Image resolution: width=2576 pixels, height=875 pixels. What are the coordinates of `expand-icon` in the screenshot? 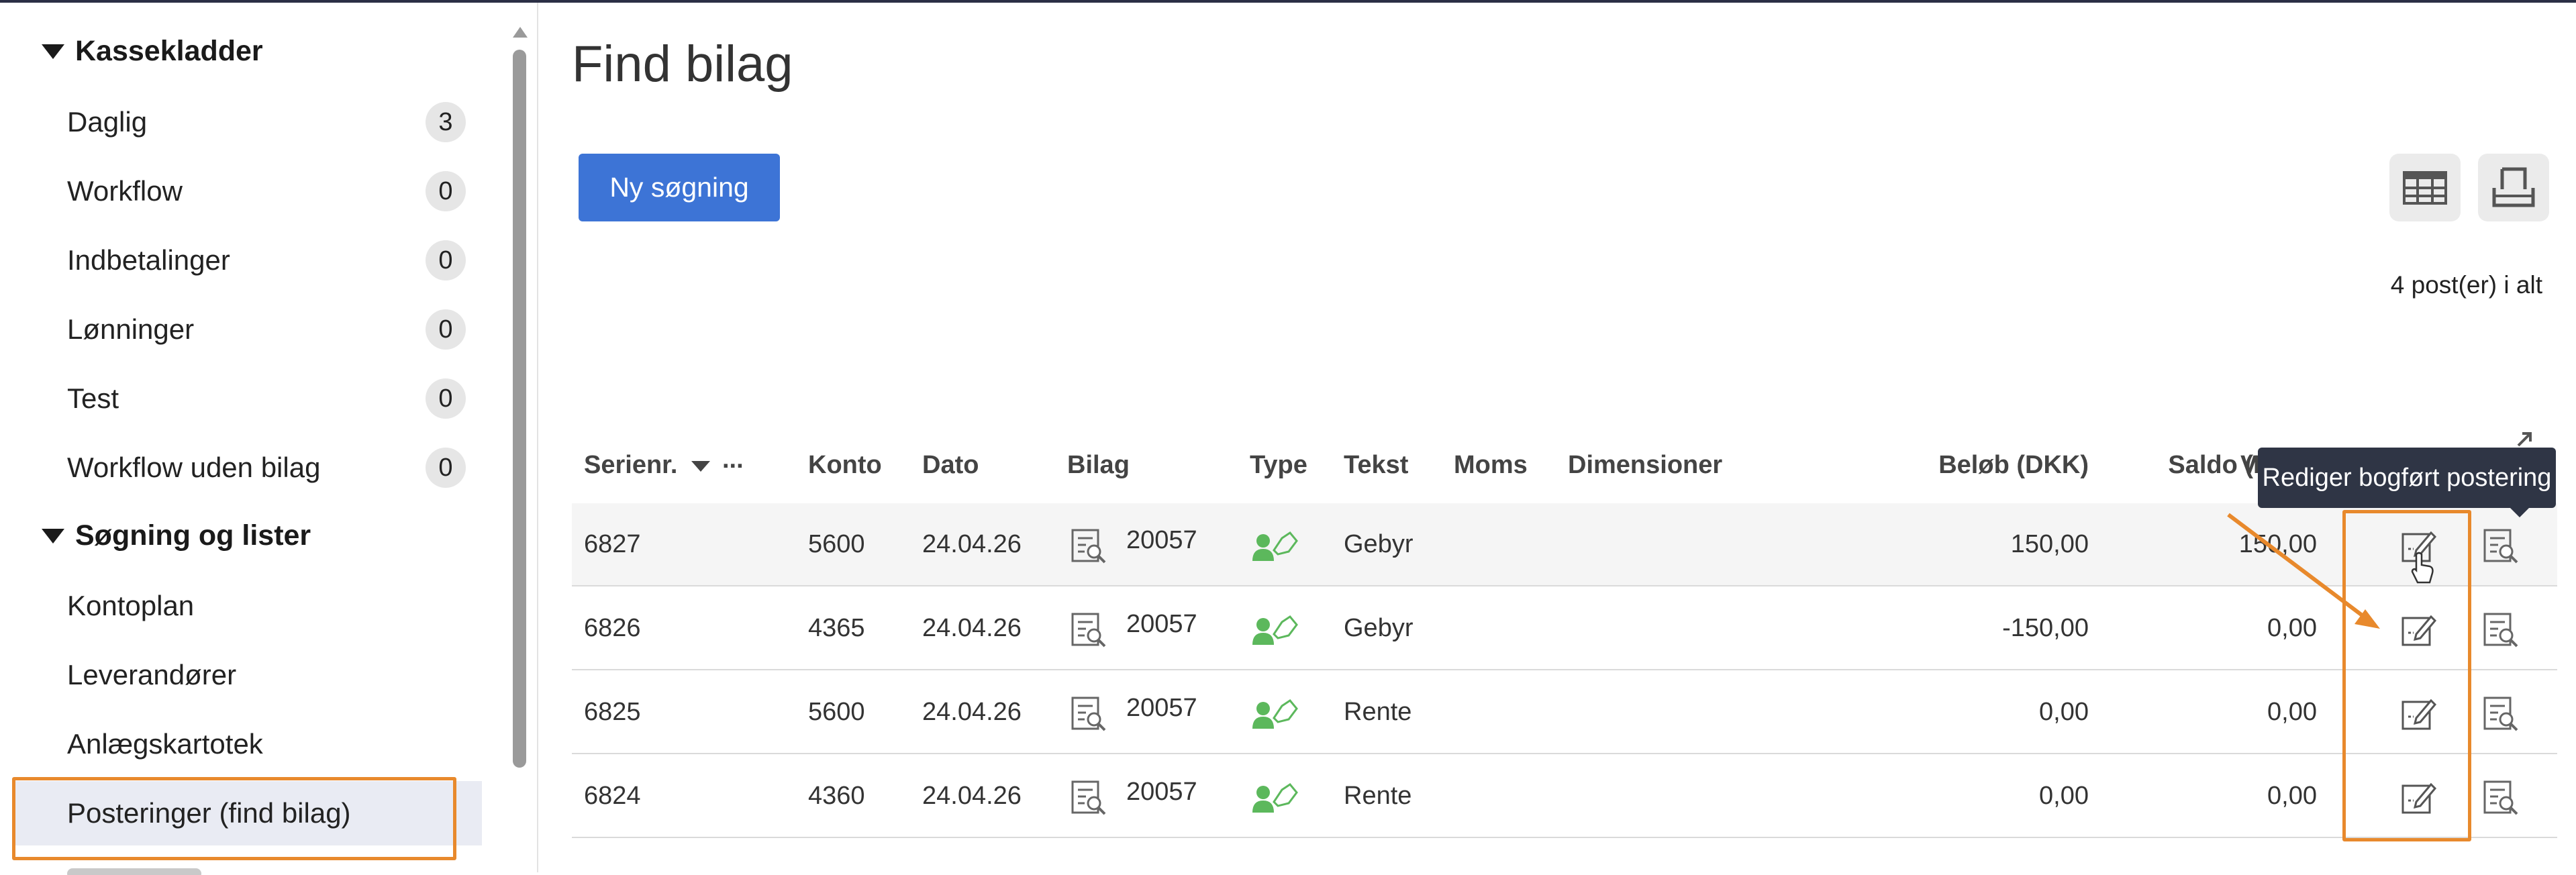 It's located at (2524, 439).